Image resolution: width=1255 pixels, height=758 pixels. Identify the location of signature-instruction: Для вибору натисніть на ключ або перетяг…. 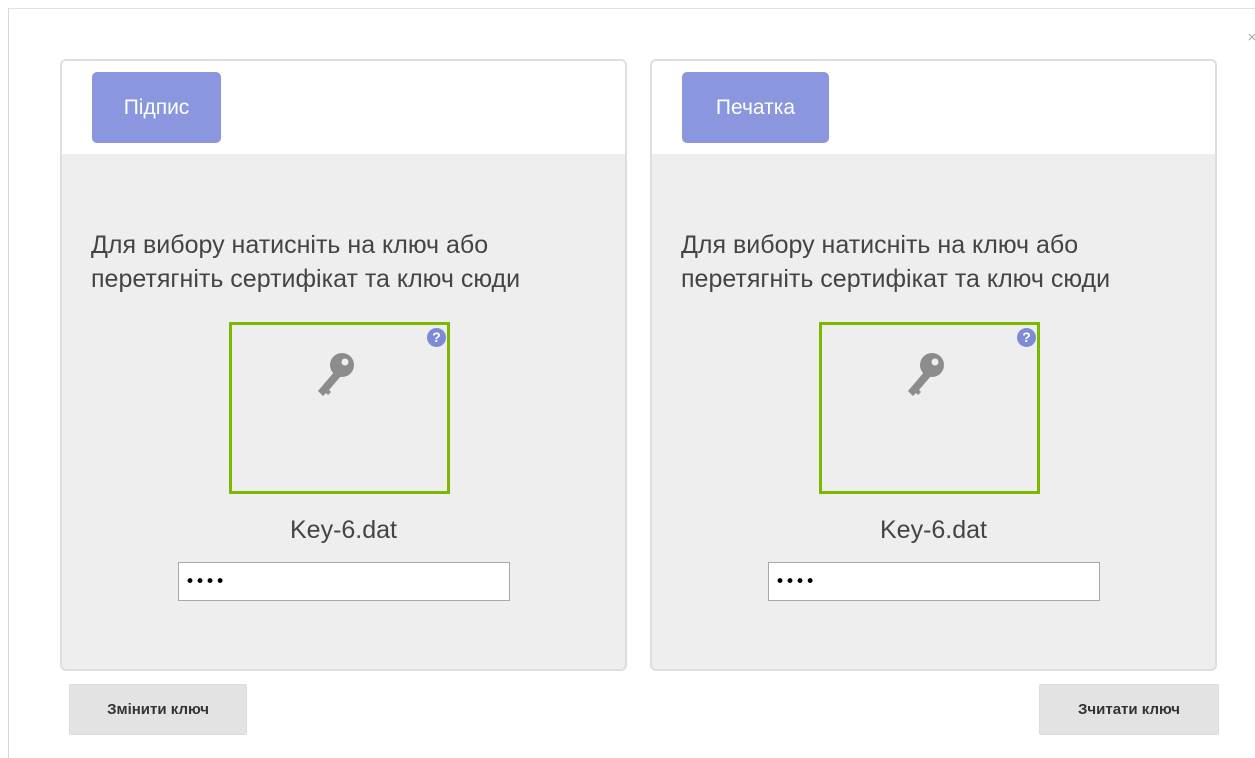
(306, 262).